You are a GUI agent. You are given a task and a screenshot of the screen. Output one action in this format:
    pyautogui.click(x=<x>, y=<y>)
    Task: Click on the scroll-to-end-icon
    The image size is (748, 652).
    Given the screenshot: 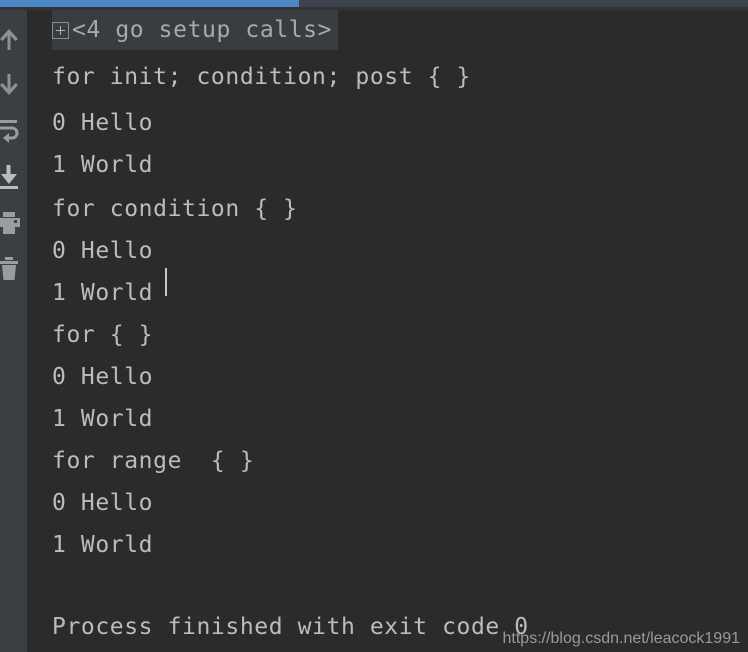 What is the action you would take?
    pyautogui.click(x=10, y=177)
    